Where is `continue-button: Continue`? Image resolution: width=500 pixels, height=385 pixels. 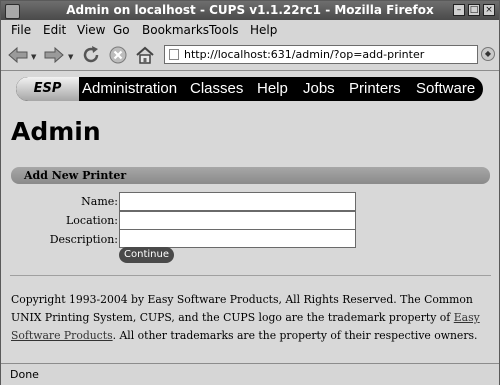
continue-button: Continue is located at coordinates (146, 255).